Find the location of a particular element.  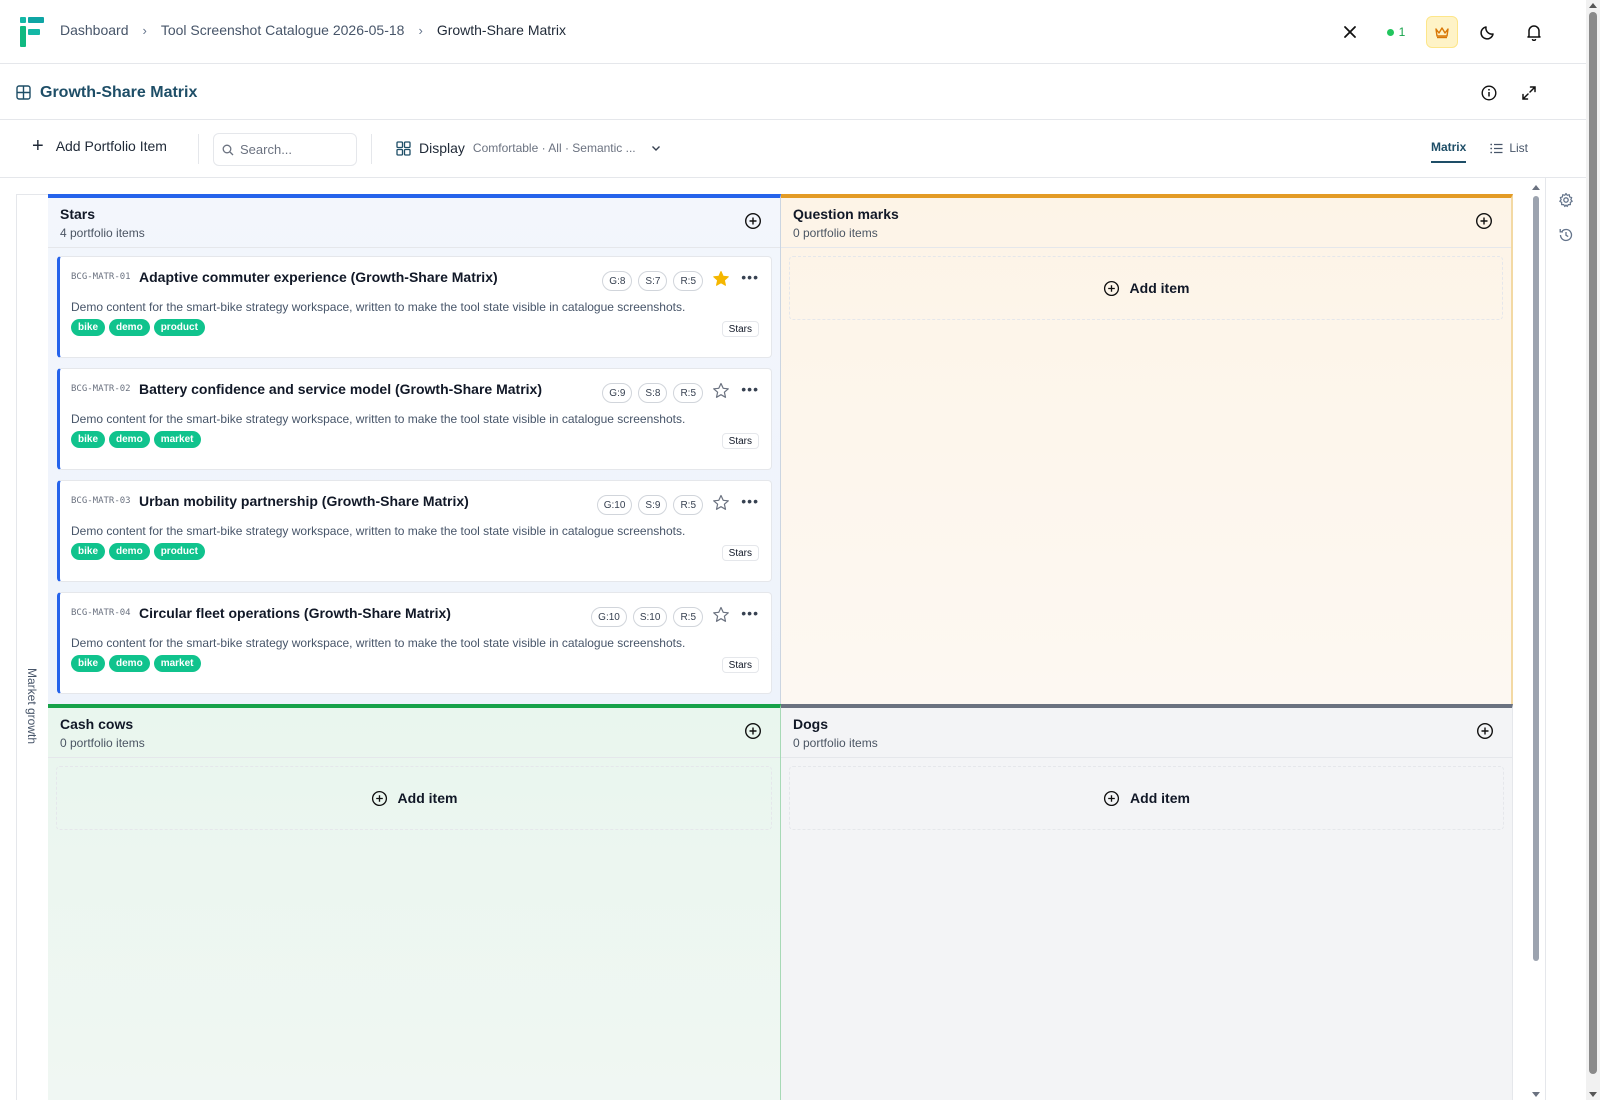

display-label: Display is located at coordinates (442, 148).